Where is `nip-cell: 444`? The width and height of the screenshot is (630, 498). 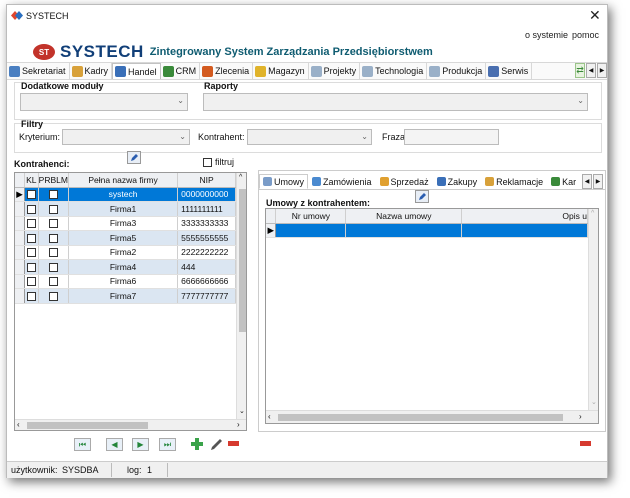 nip-cell: 444 is located at coordinates (206, 267).